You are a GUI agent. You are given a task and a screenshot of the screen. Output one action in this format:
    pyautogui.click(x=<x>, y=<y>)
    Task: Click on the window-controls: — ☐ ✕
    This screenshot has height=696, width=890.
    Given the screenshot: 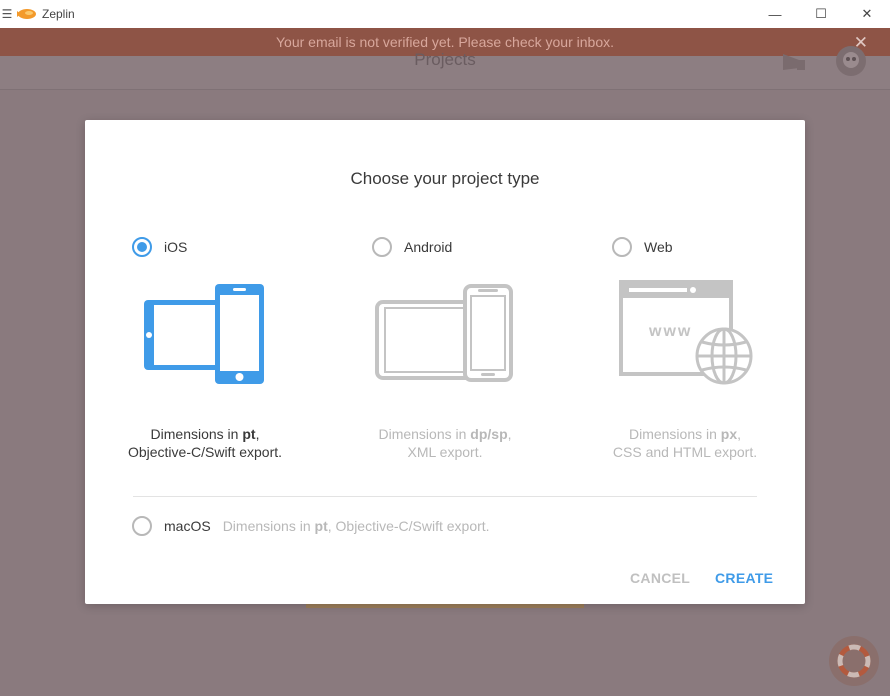 What is the action you would take?
    pyautogui.click(x=821, y=14)
    